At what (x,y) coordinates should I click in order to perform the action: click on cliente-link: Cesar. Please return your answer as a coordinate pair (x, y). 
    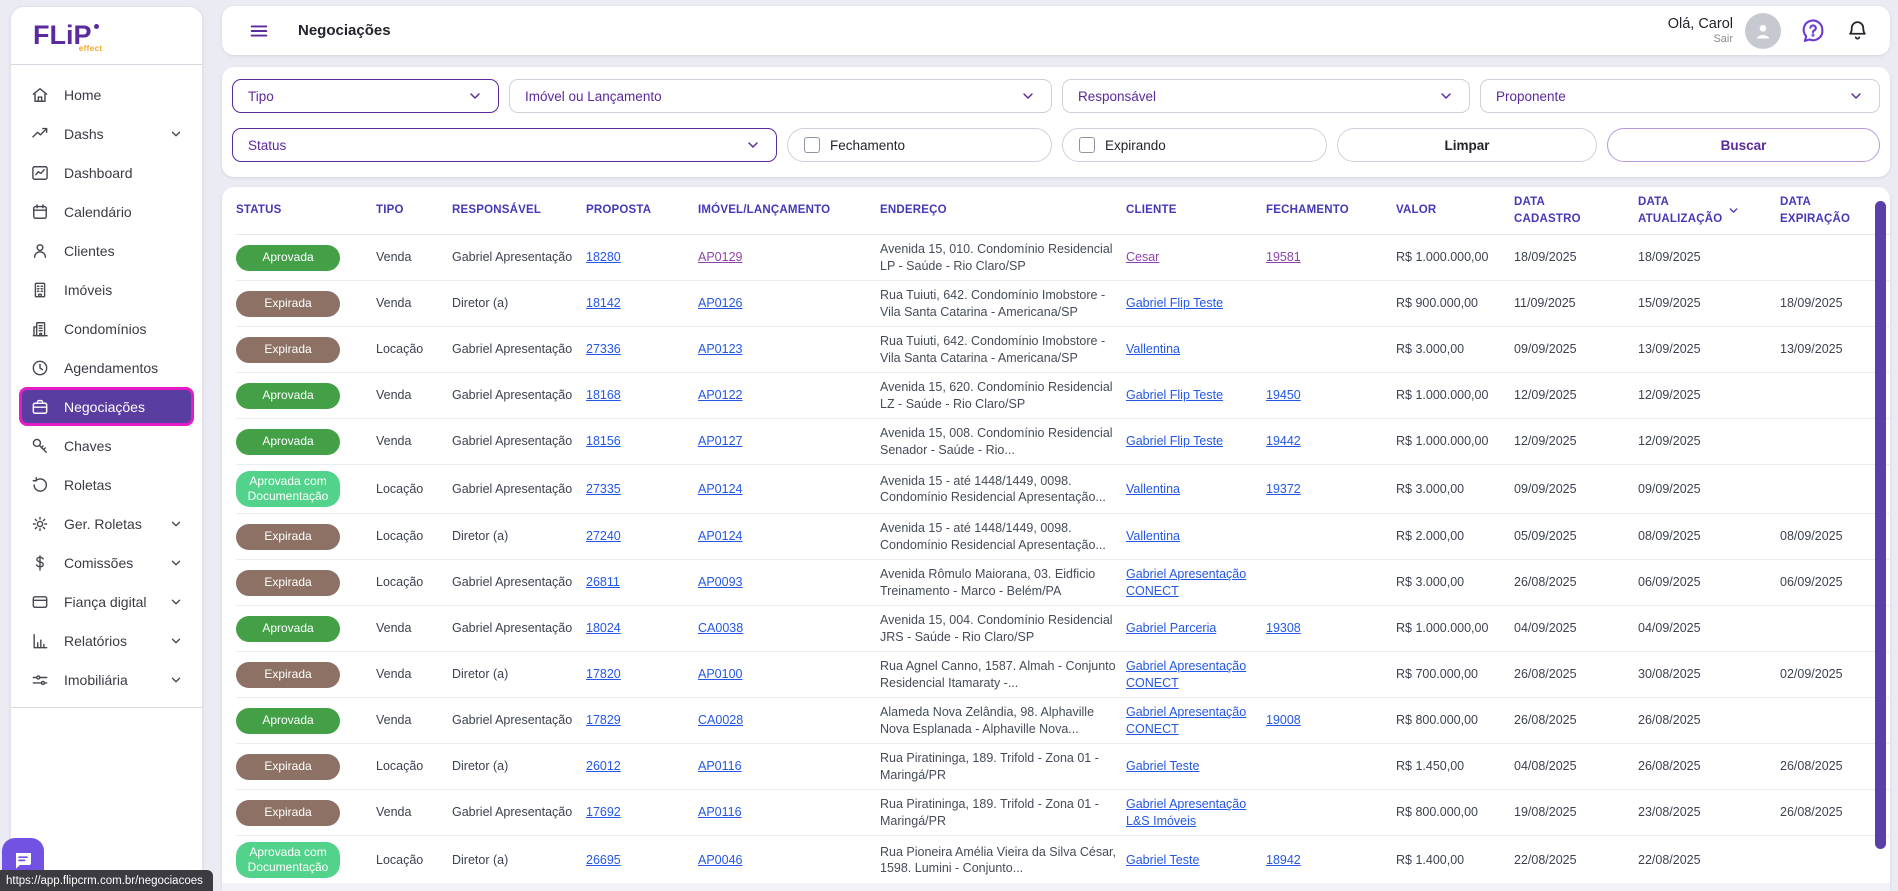
    Looking at the image, I should click on (1142, 257).